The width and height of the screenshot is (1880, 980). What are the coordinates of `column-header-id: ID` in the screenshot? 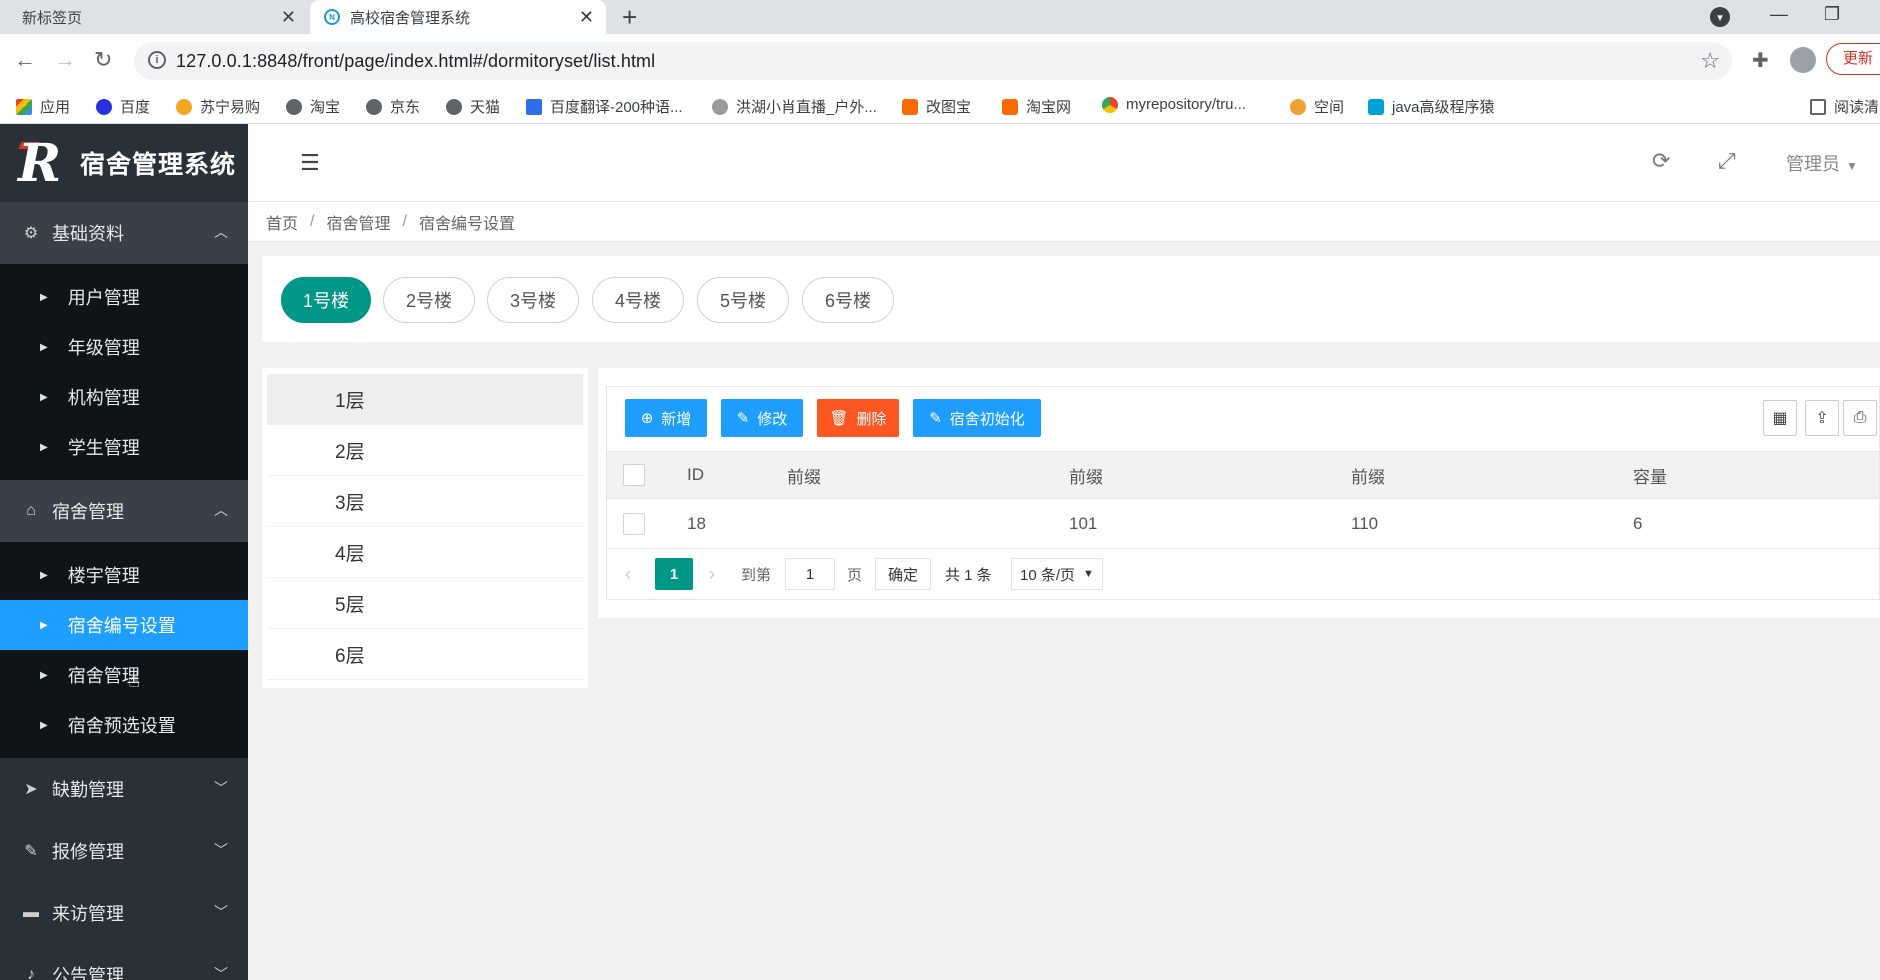 It's located at (695, 475).